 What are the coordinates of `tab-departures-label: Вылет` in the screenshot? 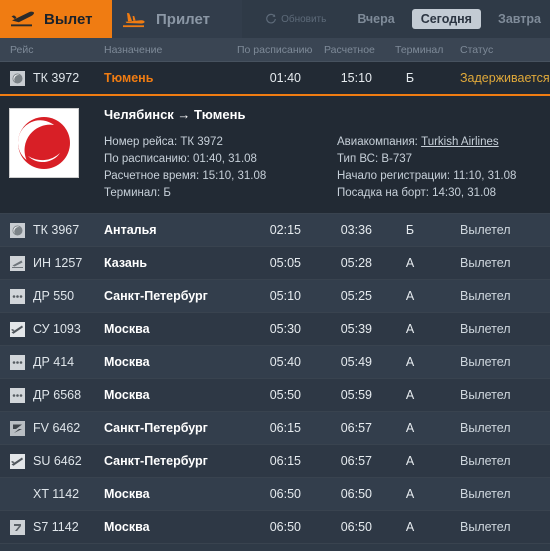 It's located at (68, 19).